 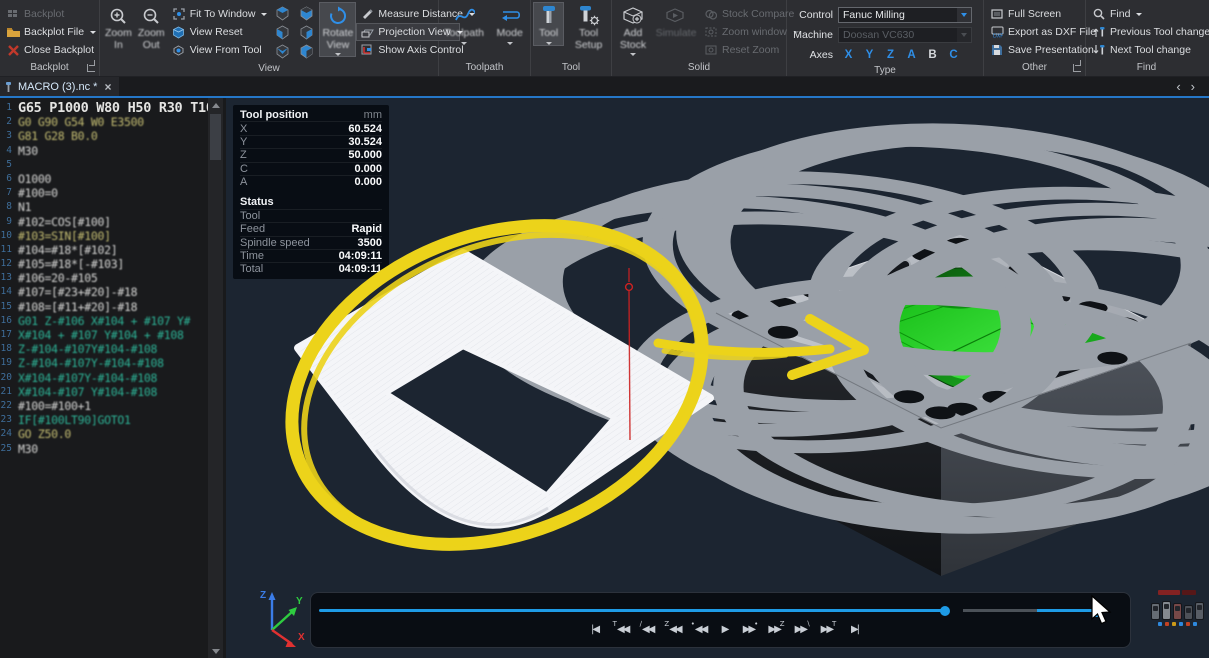 I want to click on playback-button: ▶▶ ∖, so click(x=802, y=629).